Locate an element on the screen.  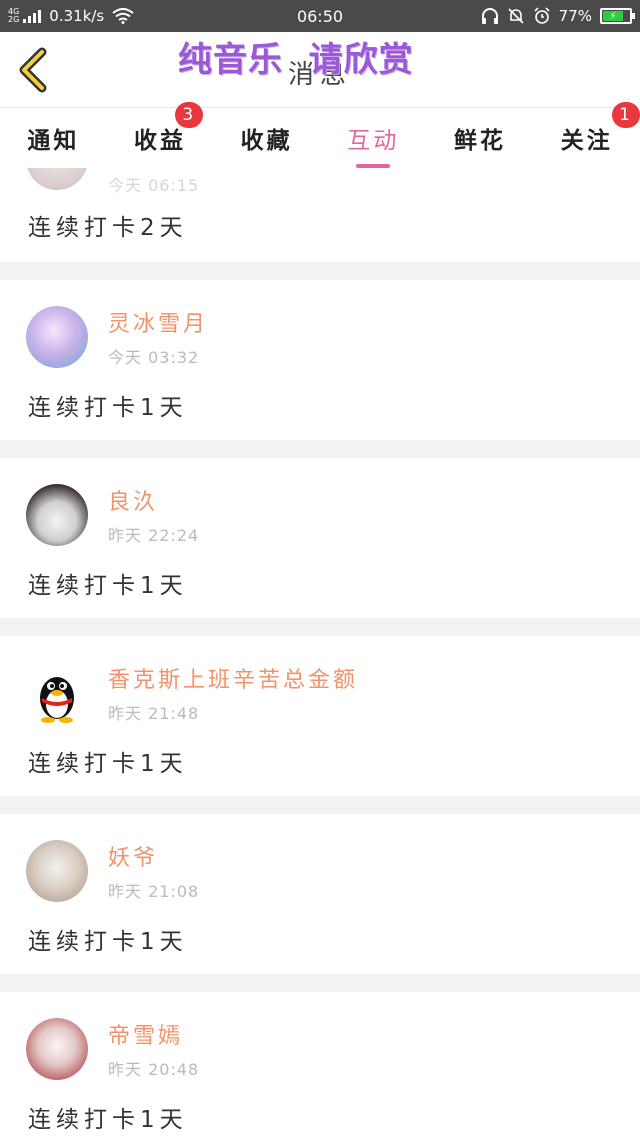
bell-muted-icon is located at coordinates (516, 16).